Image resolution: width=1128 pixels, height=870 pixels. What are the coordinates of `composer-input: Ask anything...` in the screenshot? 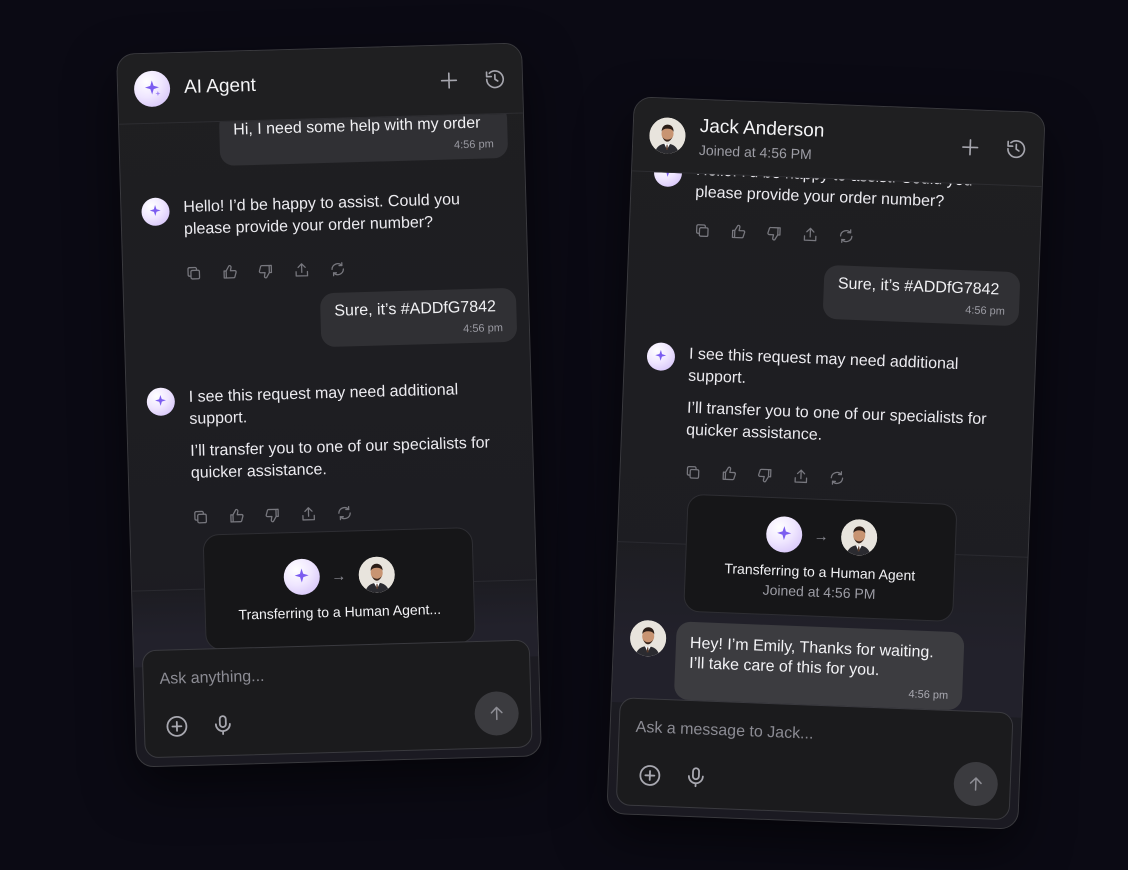 It's located at (211, 678).